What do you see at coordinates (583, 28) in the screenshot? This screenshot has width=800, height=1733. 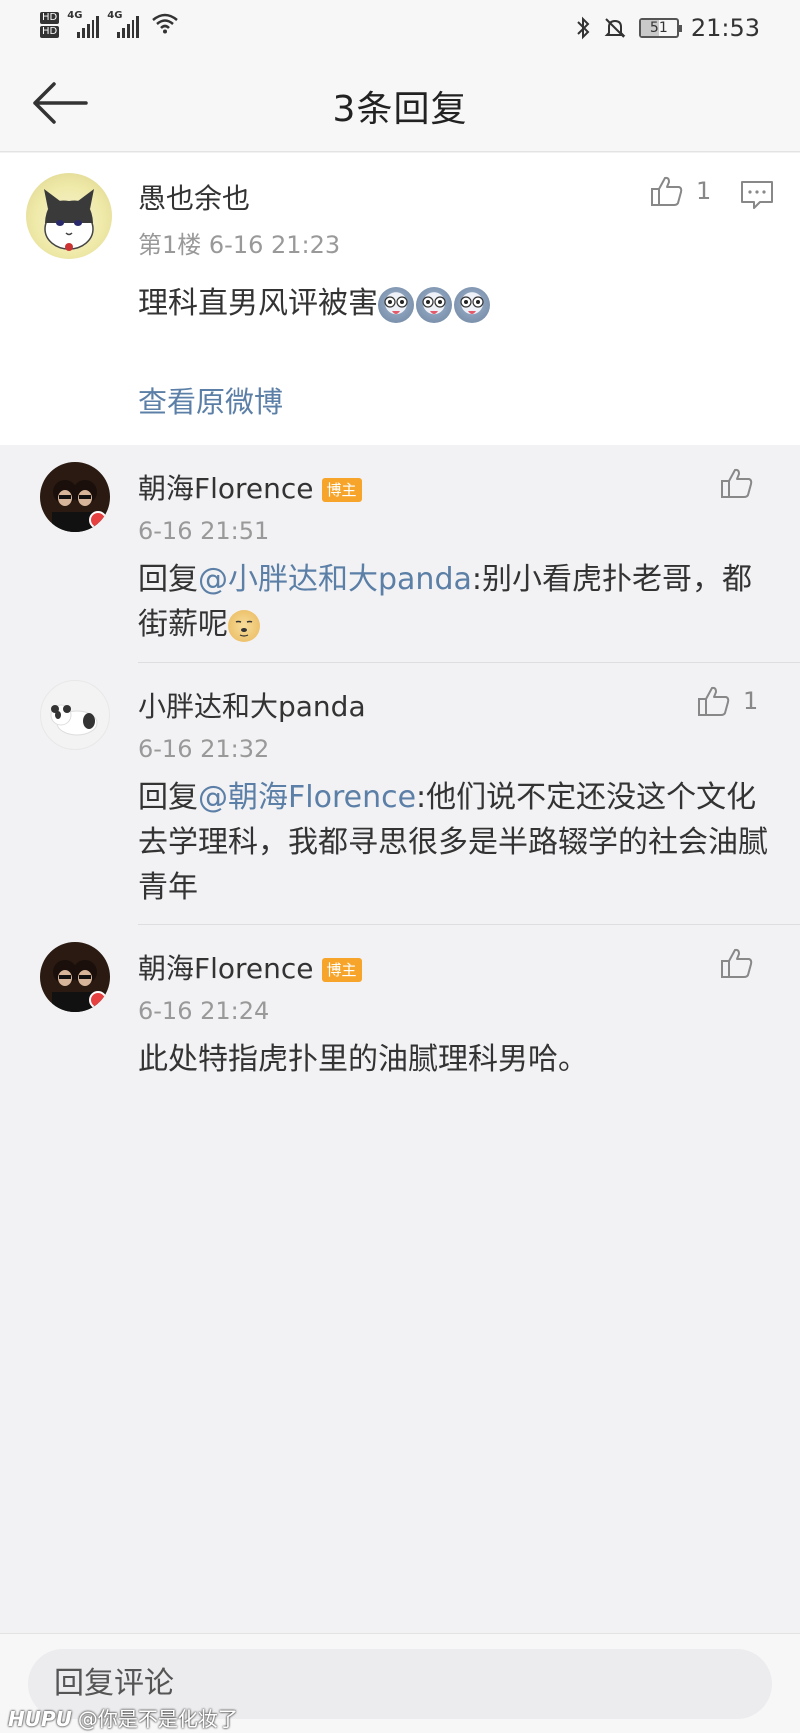 I see `bluetooth-icon` at bounding box center [583, 28].